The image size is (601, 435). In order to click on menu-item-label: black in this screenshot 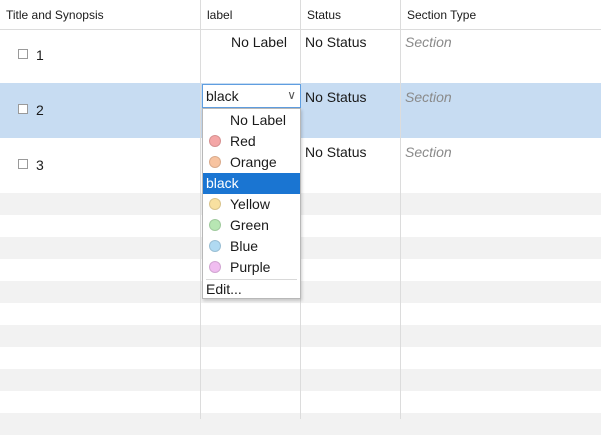, I will do `click(222, 183)`.